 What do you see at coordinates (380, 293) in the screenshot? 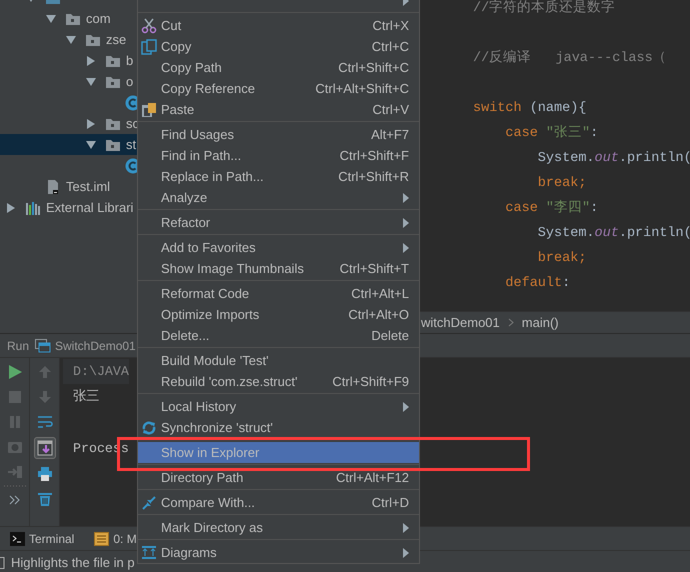
I see `shortcut: Ctrl+Alt+L` at bounding box center [380, 293].